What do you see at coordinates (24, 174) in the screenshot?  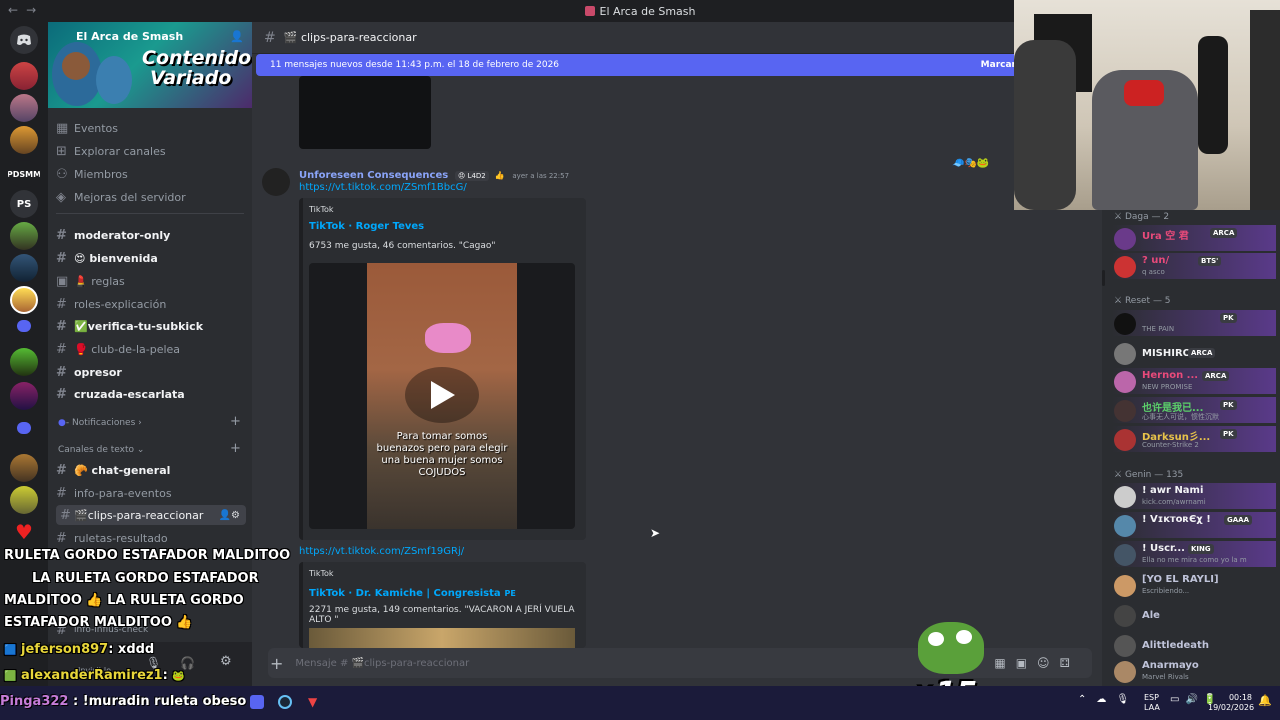 I see `server-pdsmm: PDSMM` at bounding box center [24, 174].